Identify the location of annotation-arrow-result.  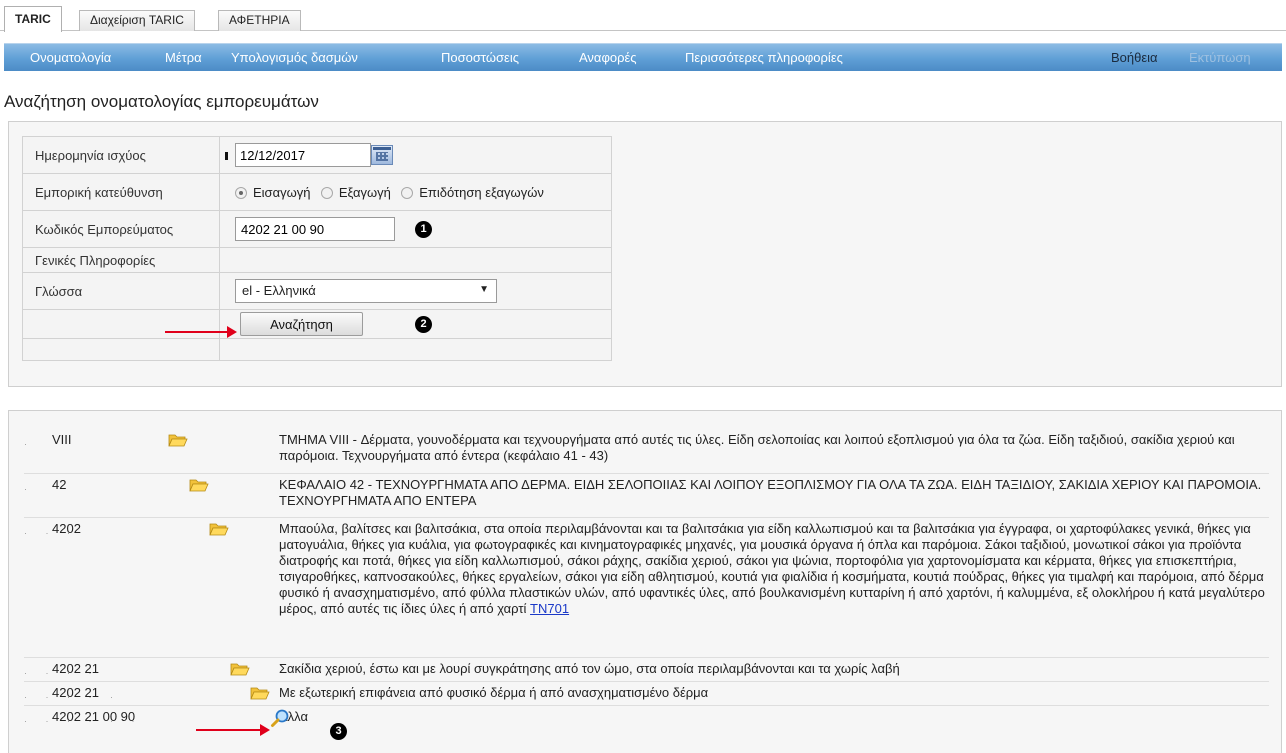
(233, 730).